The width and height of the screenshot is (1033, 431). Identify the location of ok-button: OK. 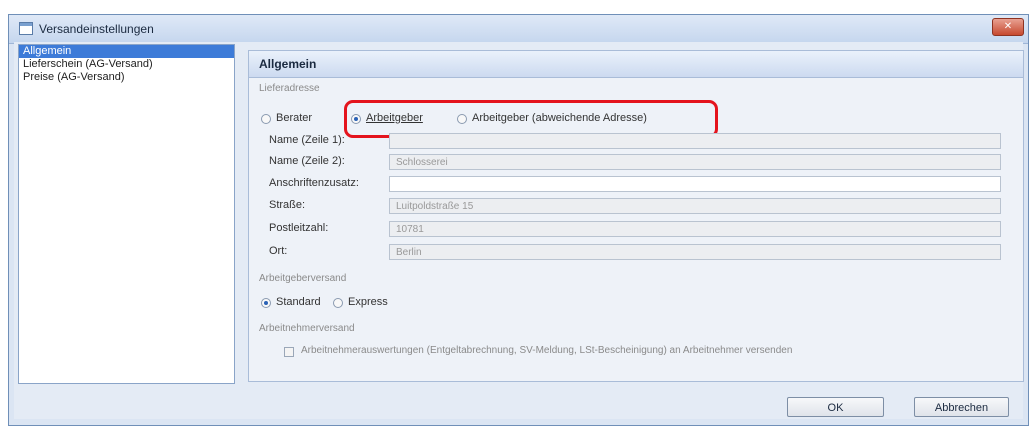
(835, 407).